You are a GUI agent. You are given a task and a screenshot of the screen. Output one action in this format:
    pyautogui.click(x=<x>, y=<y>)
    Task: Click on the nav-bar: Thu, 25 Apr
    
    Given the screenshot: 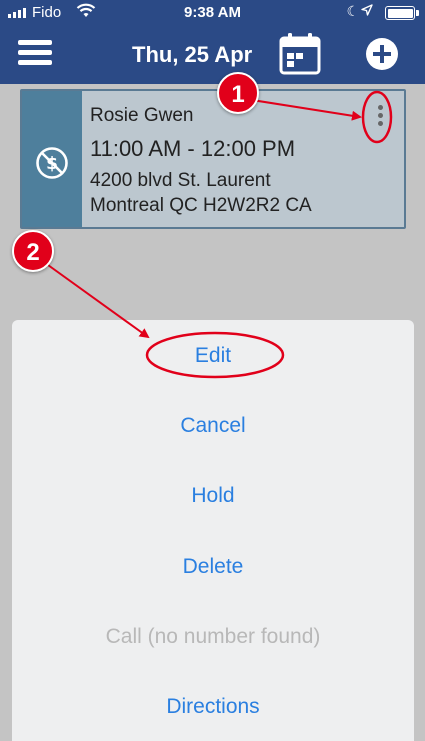 What is the action you would take?
    pyautogui.click(x=212, y=55)
    